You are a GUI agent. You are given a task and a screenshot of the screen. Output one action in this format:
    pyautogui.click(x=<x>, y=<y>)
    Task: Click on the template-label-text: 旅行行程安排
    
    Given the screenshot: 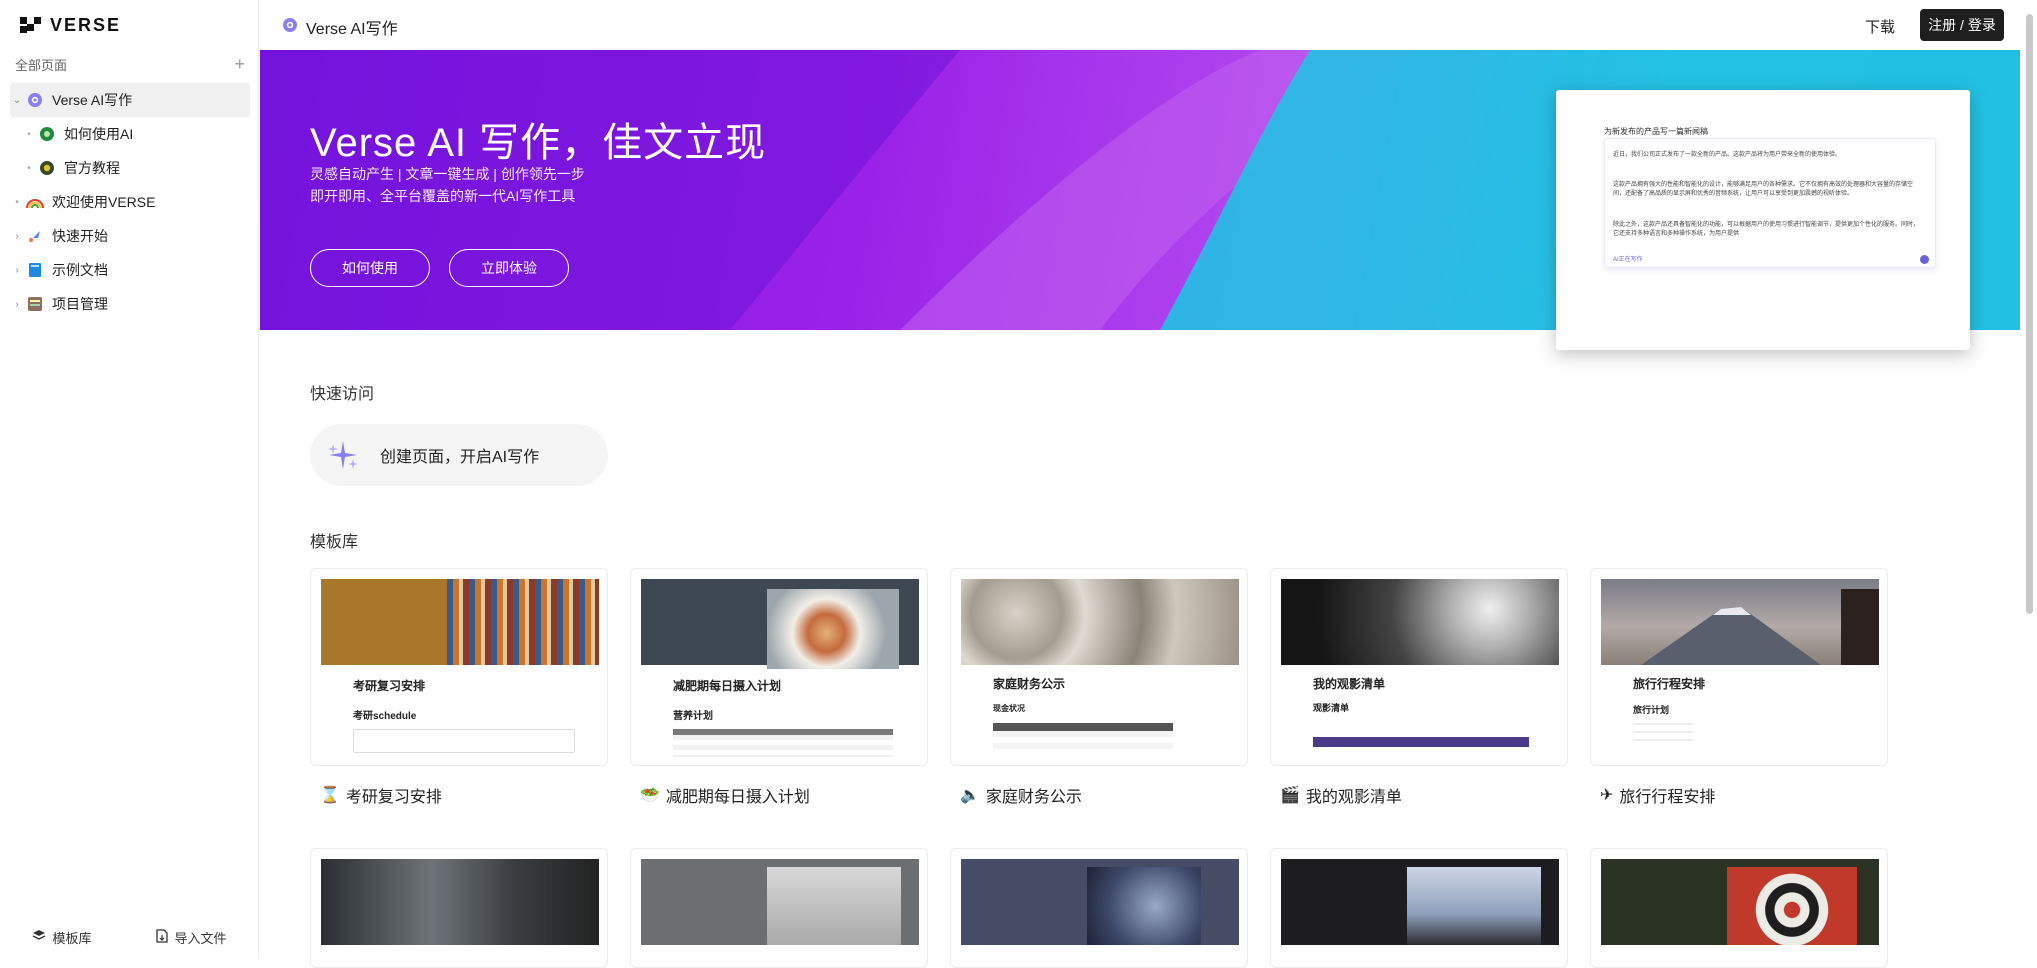 What is the action you would take?
    pyautogui.click(x=1667, y=797)
    